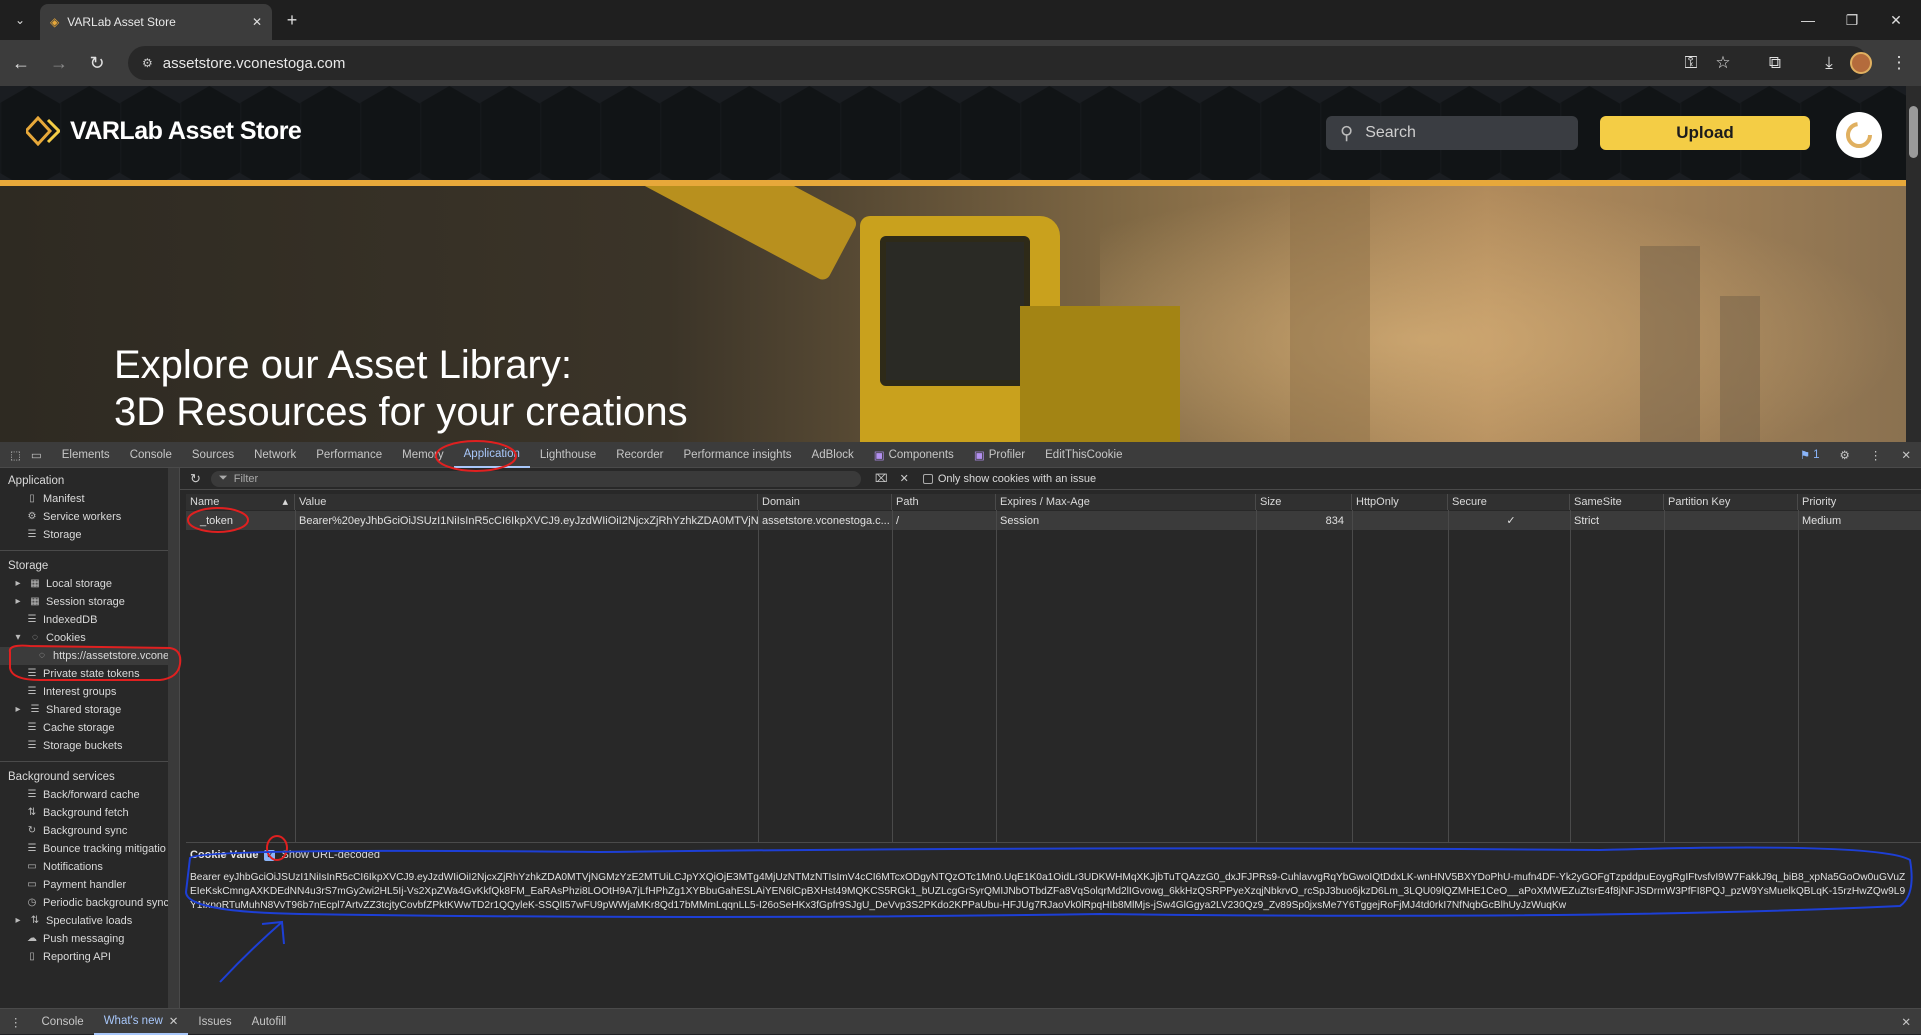 The image size is (1921, 1035). Describe the element at coordinates (277, 848) in the screenshot. I see `annotation-circle-checkbox` at that location.